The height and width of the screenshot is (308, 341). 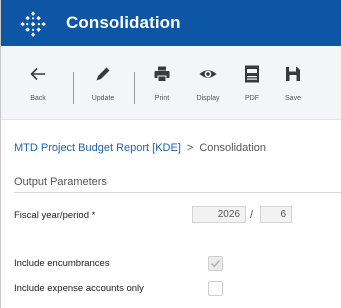 What do you see at coordinates (103, 83) in the screenshot?
I see `update-button: Update` at bounding box center [103, 83].